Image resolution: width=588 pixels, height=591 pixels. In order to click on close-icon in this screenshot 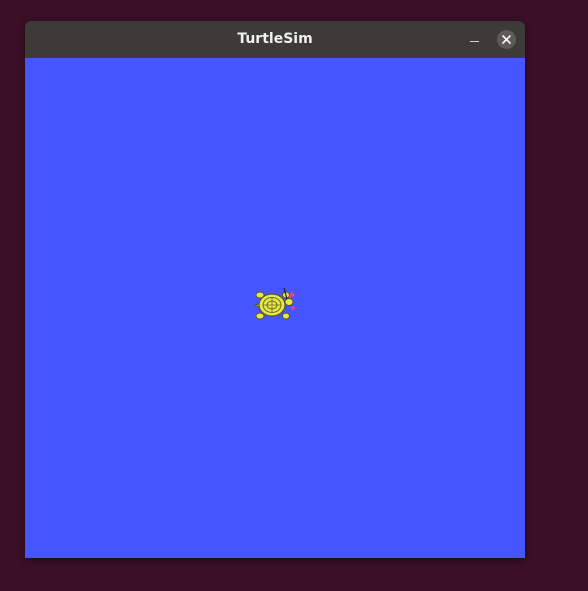, I will do `click(506, 39)`.